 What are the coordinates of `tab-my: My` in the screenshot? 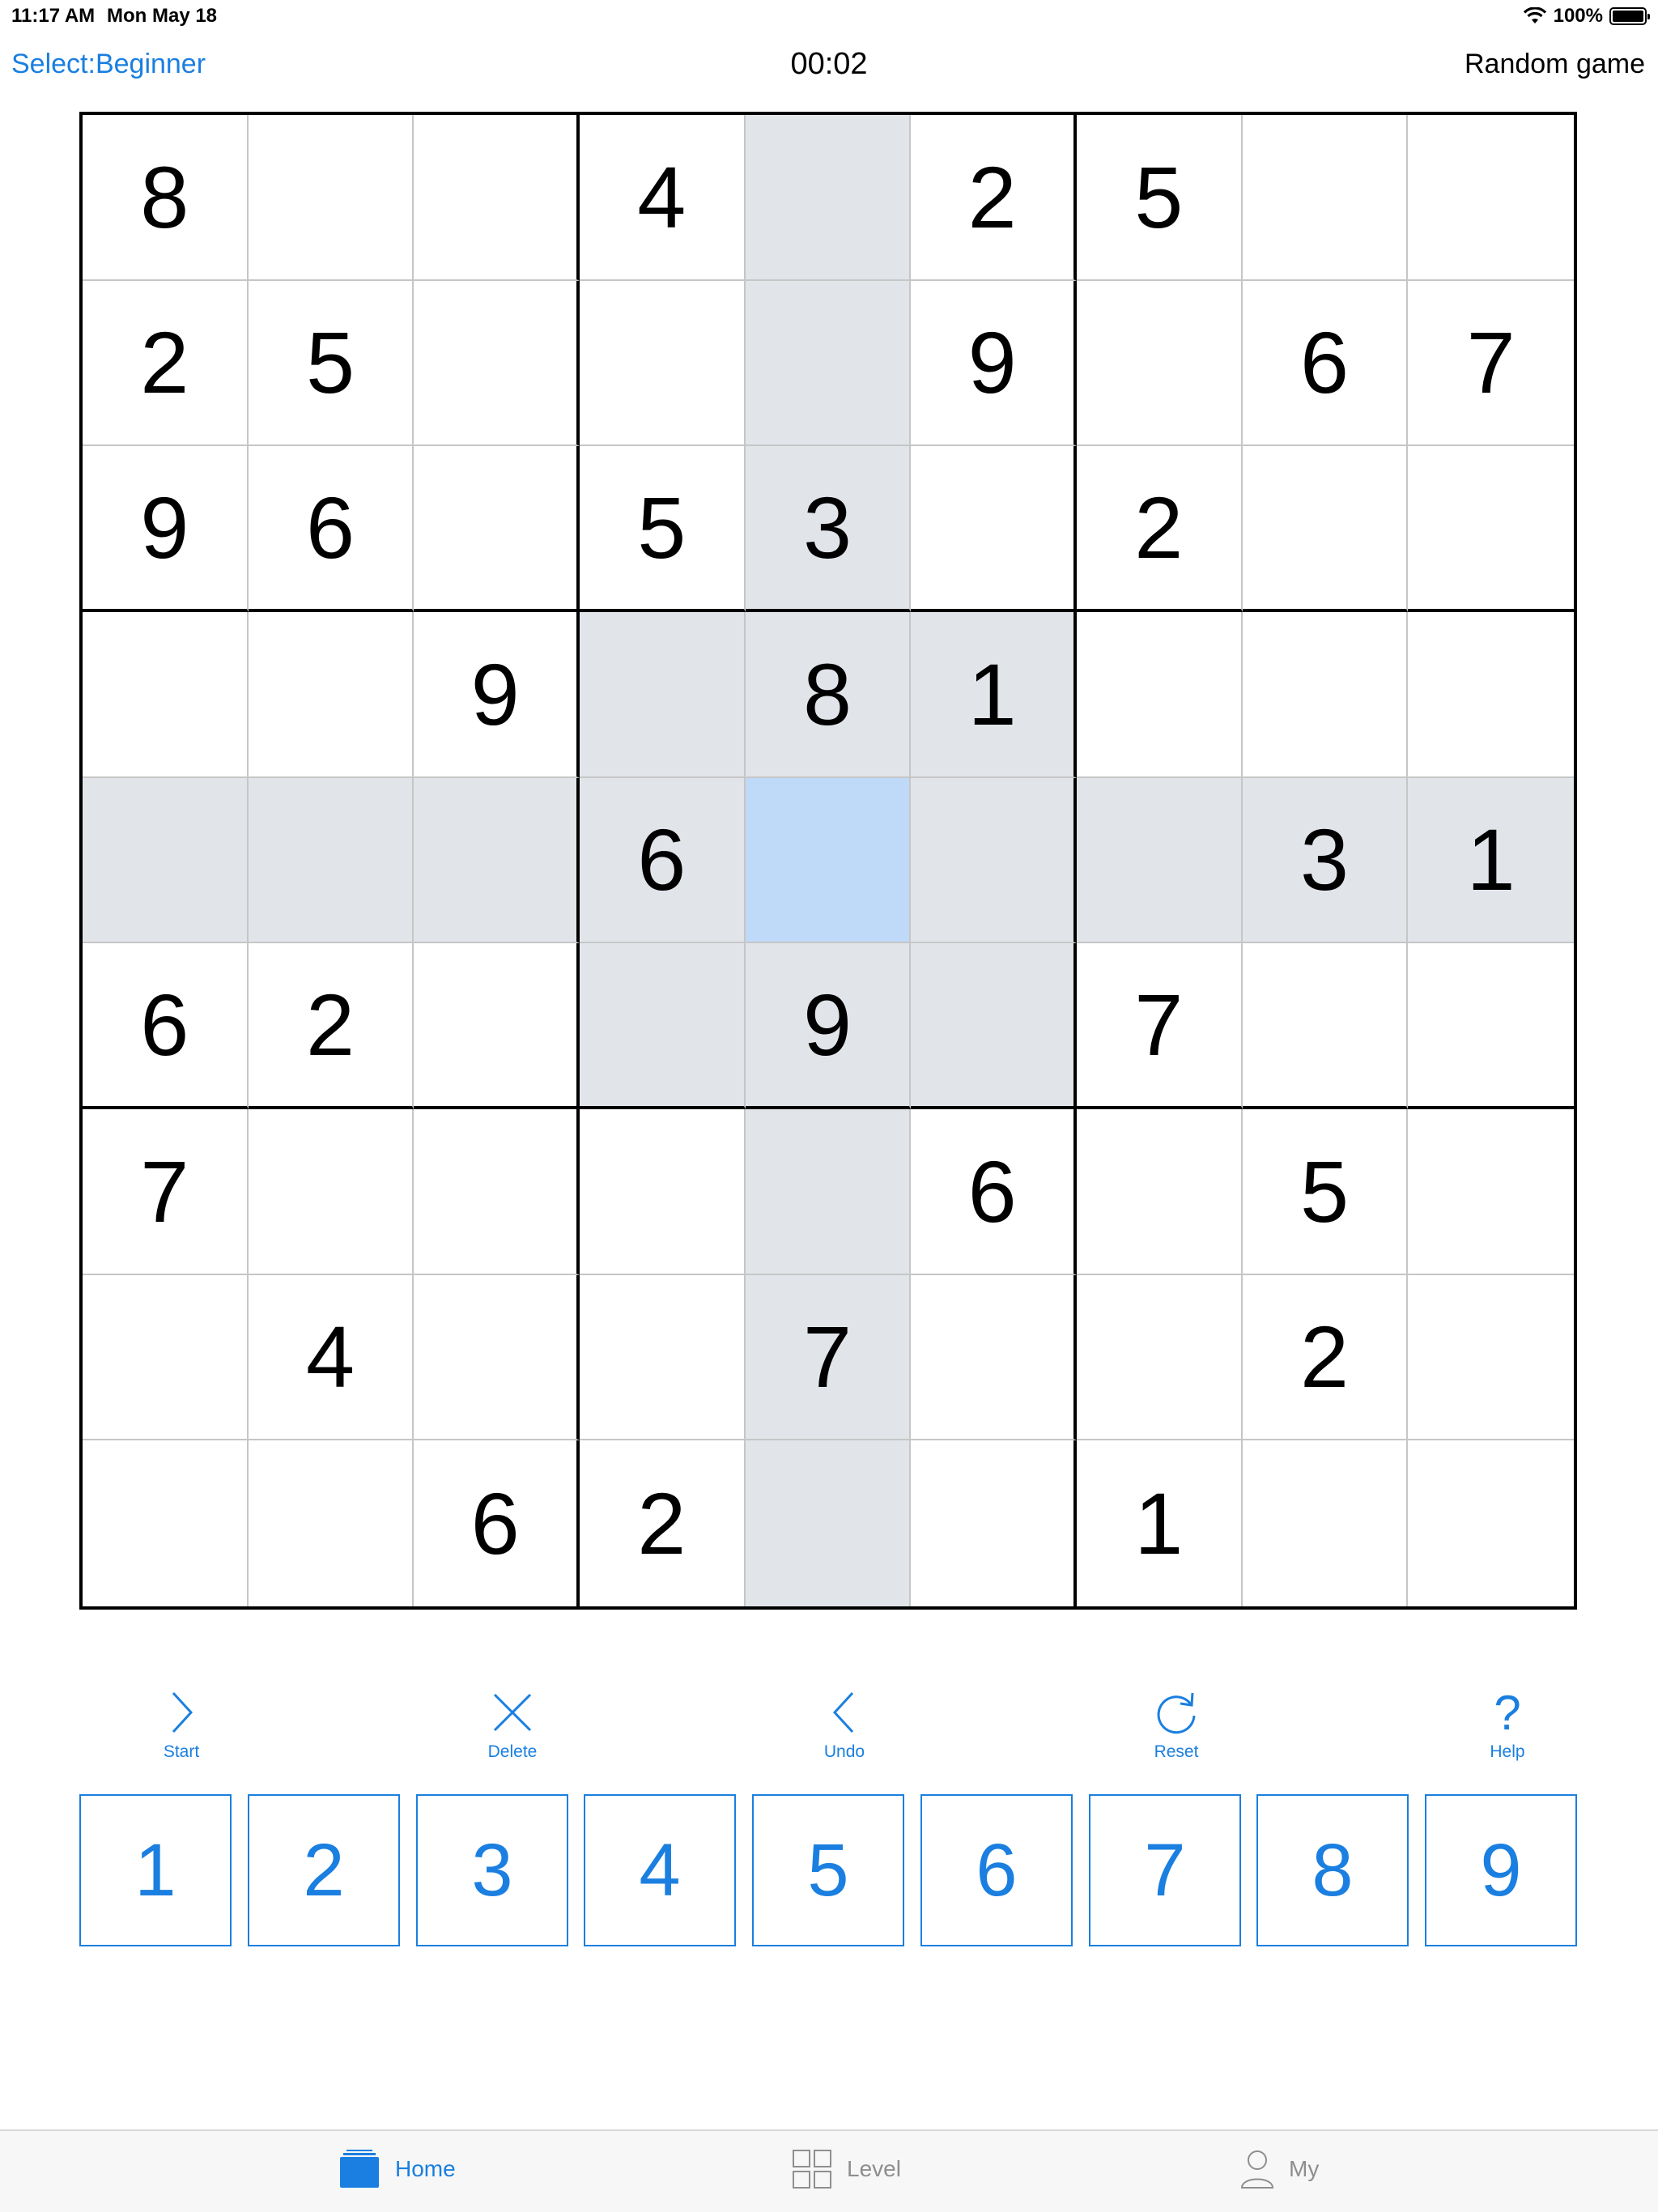 It's located at (1279, 2169).